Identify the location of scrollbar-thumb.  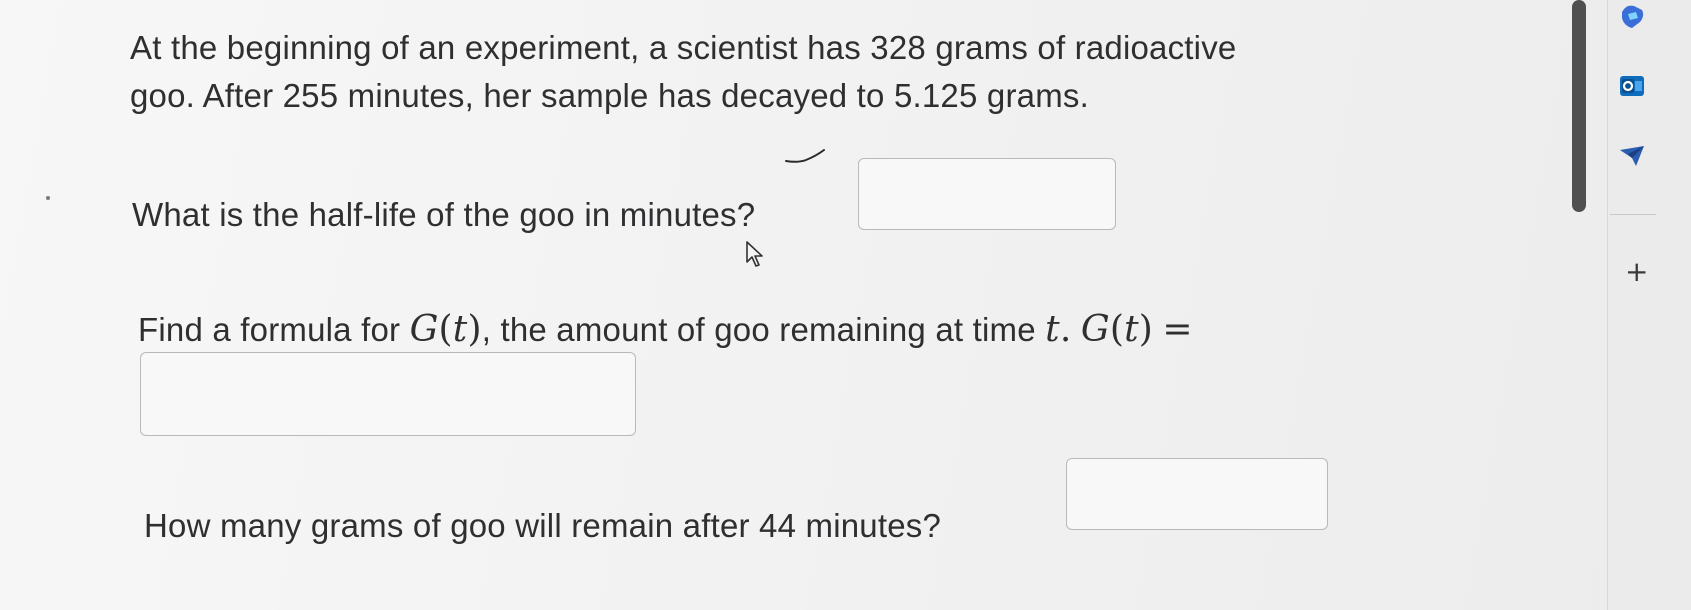
(1579, 106).